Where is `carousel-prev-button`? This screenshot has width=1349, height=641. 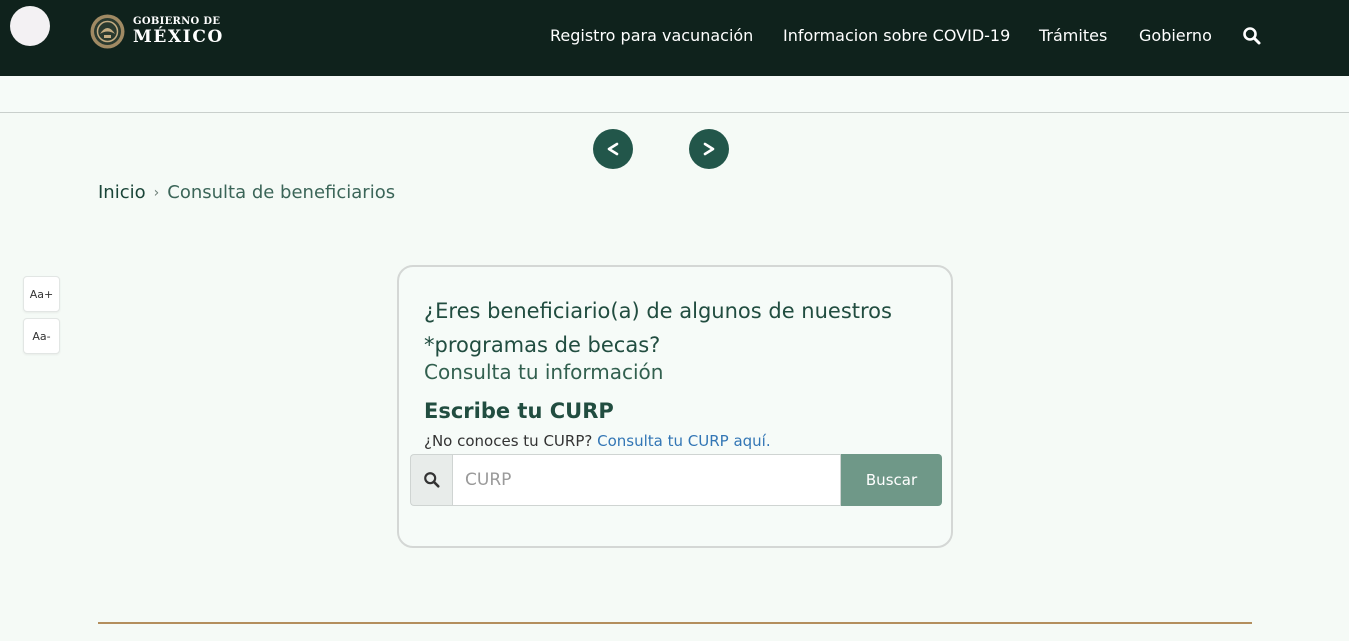 carousel-prev-button is located at coordinates (613, 149).